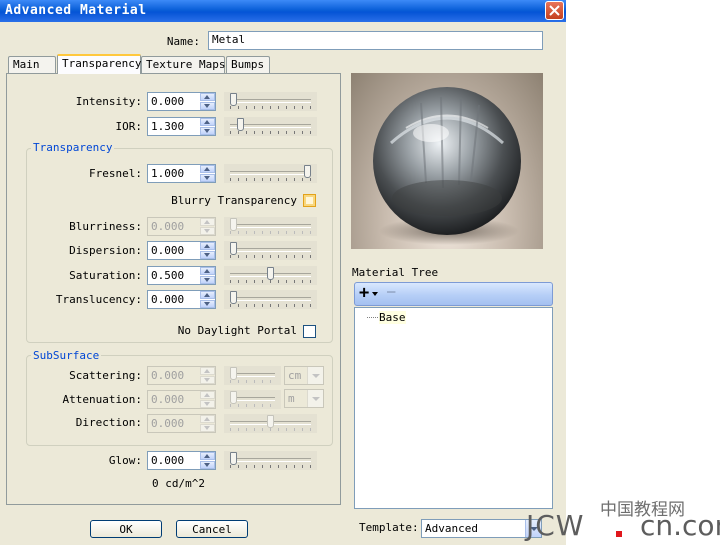 Image resolution: width=720 pixels, height=545 pixels. Describe the element at coordinates (105, 375) in the screenshot. I see `scattering-label: Scattering:` at that location.